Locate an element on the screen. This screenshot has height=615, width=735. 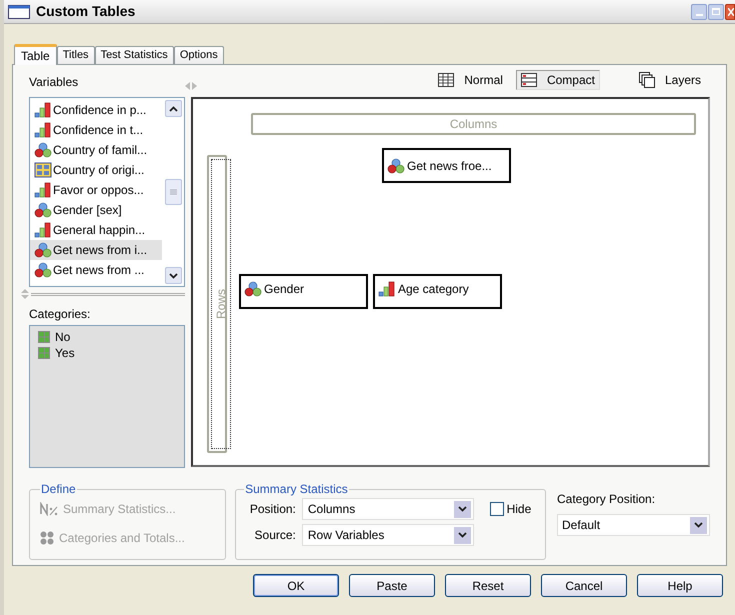
position-label: Position: is located at coordinates (272, 509).